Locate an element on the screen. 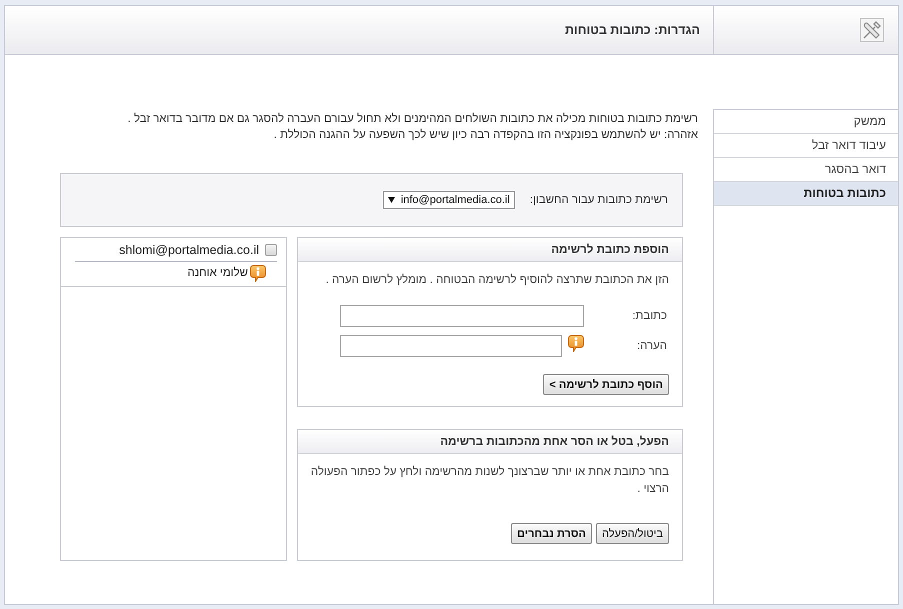 This screenshot has height=609, width=903. account-value: info@portalmedia.co.il is located at coordinates (455, 200).